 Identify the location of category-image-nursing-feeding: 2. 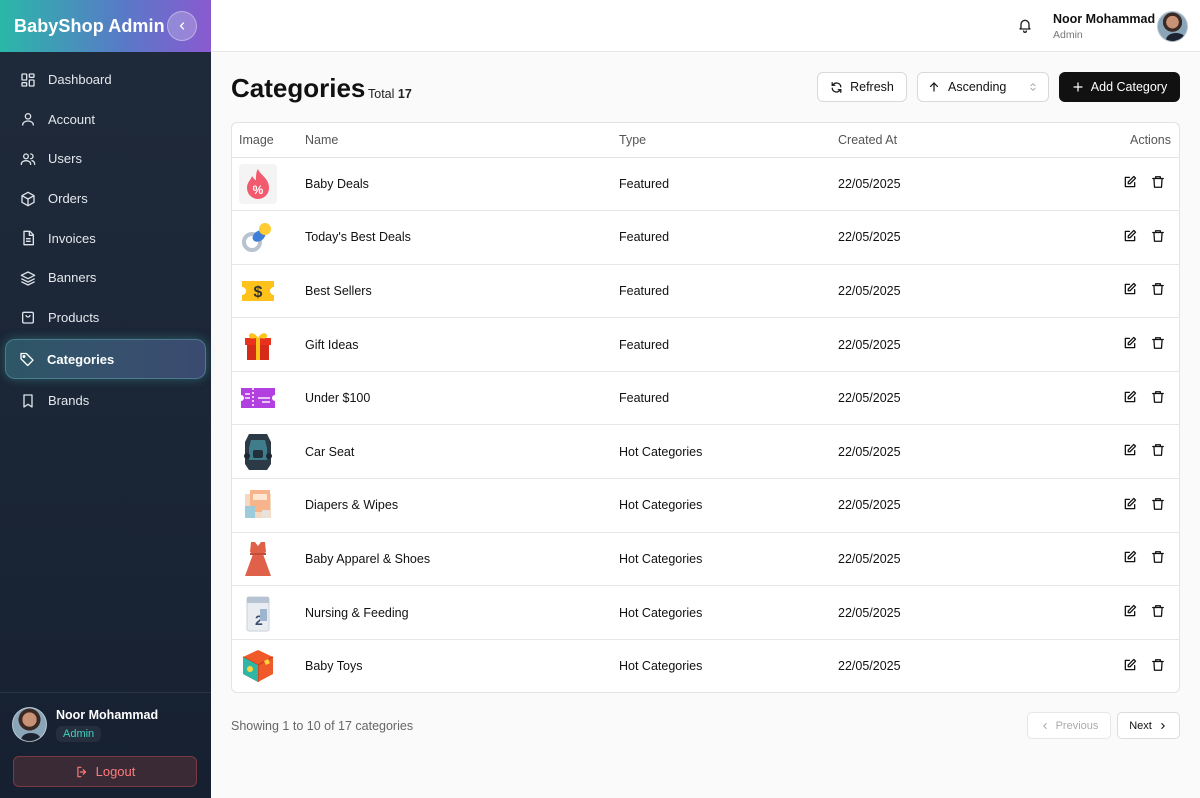
(258, 612).